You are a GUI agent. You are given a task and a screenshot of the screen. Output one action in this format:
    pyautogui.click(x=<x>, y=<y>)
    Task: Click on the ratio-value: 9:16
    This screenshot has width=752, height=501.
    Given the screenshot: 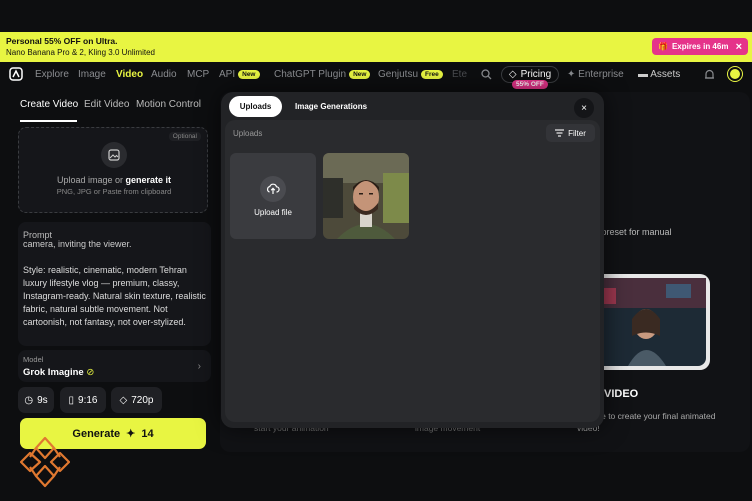 What is the action you would take?
    pyautogui.click(x=88, y=400)
    